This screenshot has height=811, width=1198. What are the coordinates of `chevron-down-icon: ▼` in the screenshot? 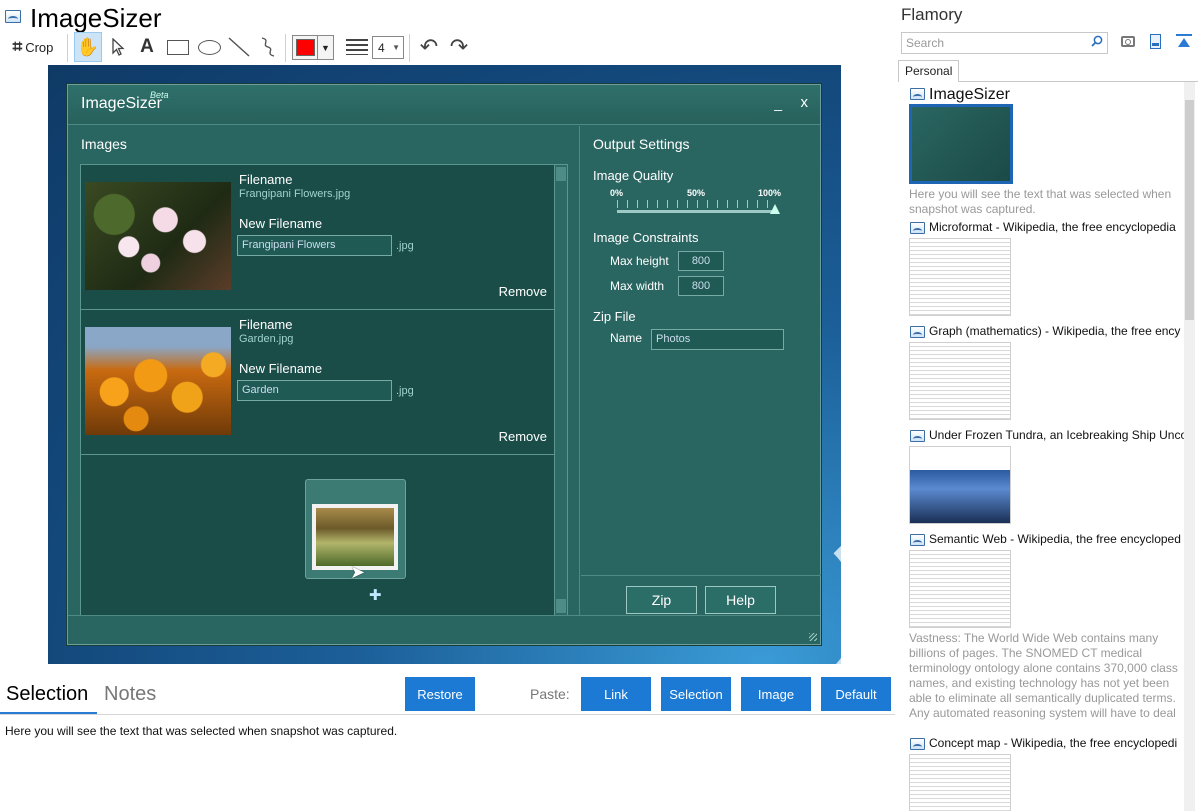 It's located at (396, 47).